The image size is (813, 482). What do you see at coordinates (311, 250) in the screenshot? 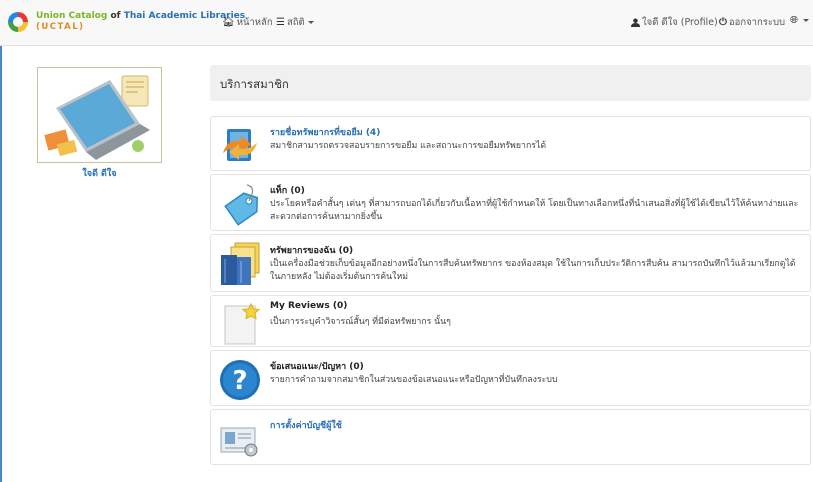
I see `card-title-link: ทรัพยากรของฉัน (0)` at bounding box center [311, 250].